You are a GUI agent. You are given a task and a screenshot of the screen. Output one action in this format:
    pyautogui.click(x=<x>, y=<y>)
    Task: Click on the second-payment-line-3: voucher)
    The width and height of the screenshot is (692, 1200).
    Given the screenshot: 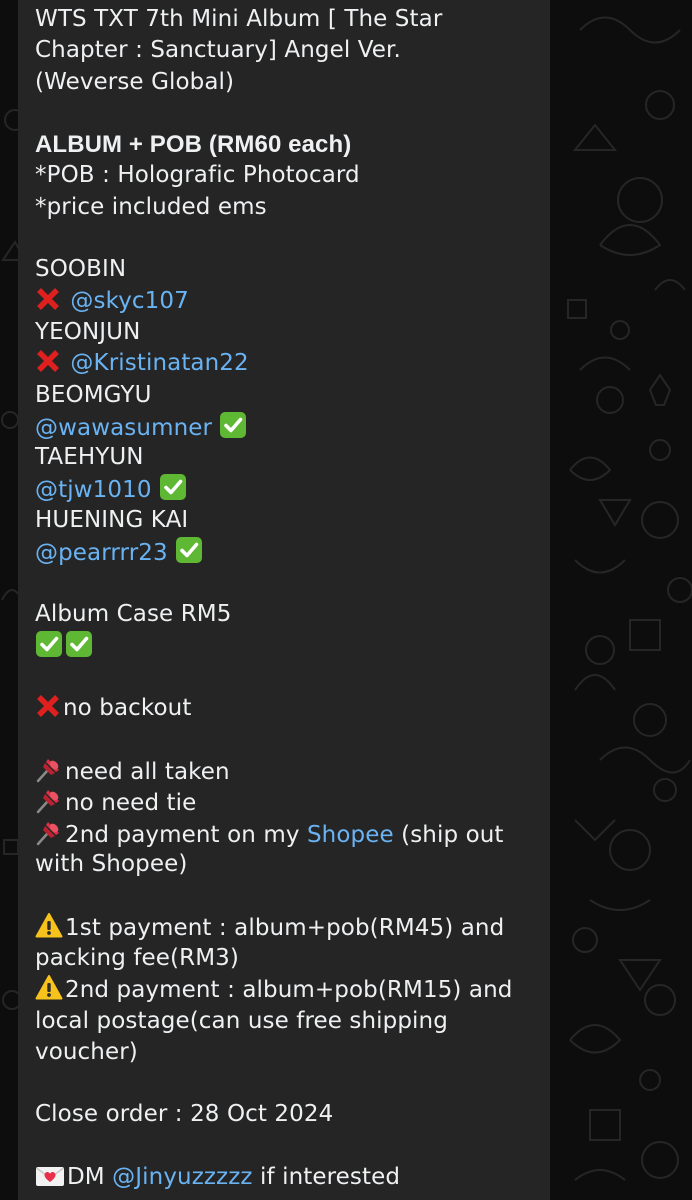 What is the action you would take?
    pyautogui.click(x=86, y=1051)
    